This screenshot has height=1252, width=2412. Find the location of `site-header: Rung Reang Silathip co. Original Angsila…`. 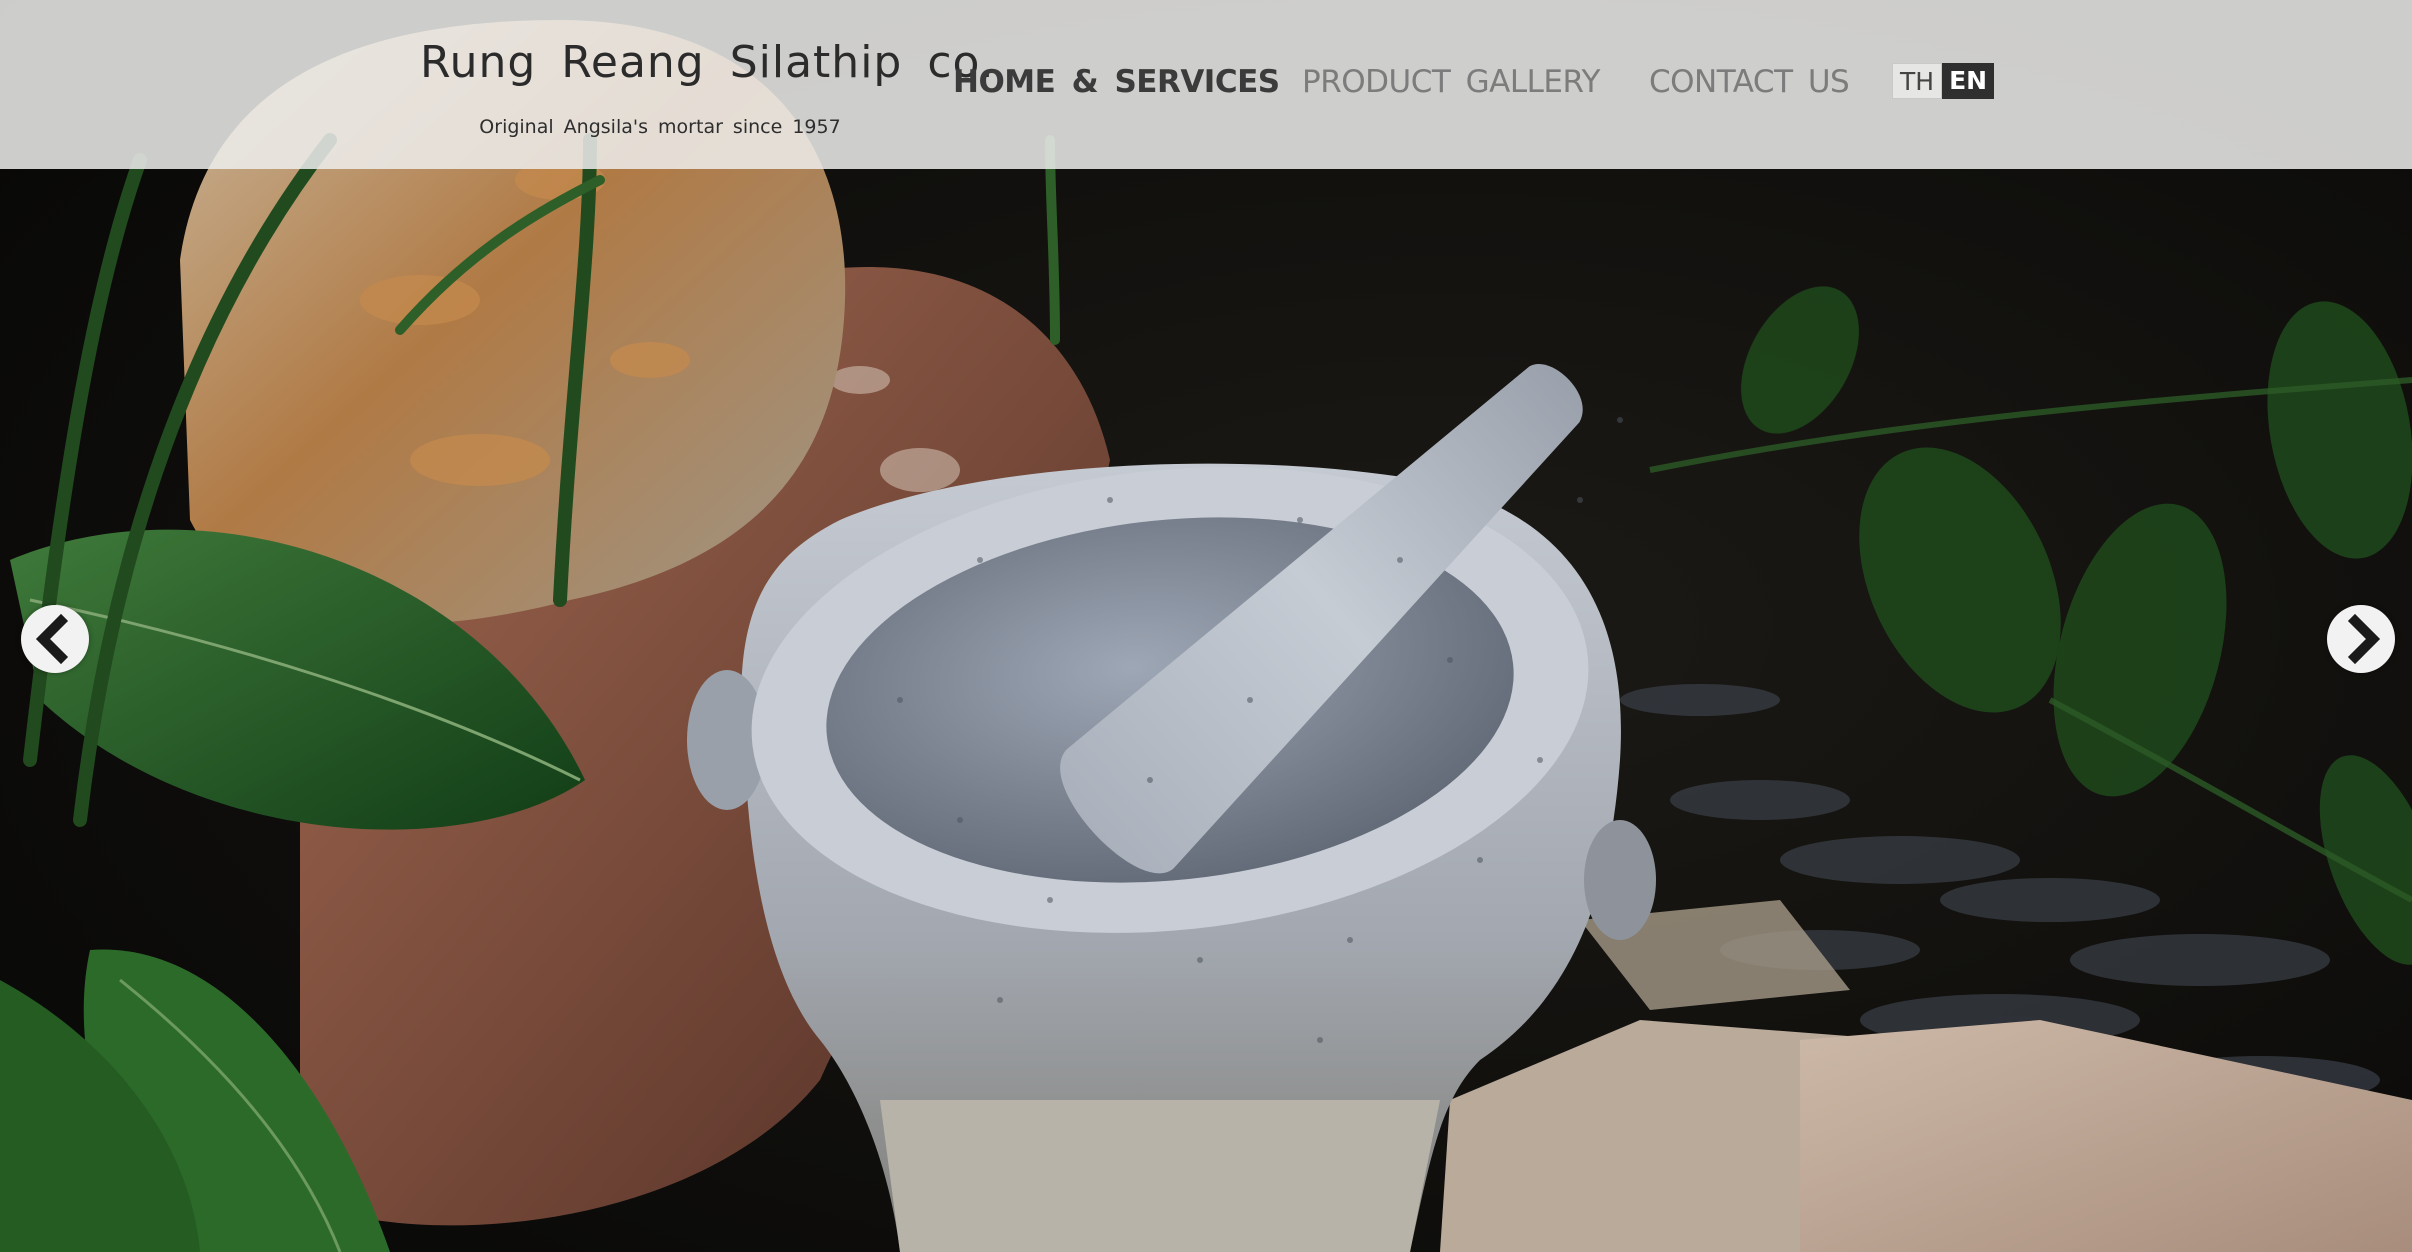

site-header: Rung Reang Silathip co. Original Angsila… is located at coordinates (1206, 84).